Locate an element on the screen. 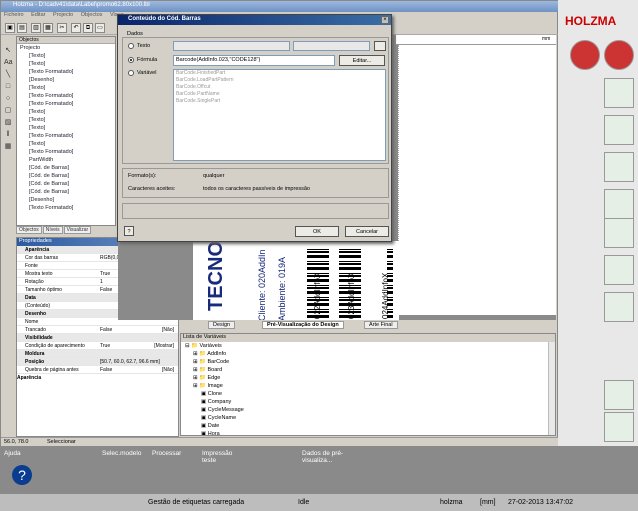  help-button: Ajuda? is located at coordinates (25, 470).